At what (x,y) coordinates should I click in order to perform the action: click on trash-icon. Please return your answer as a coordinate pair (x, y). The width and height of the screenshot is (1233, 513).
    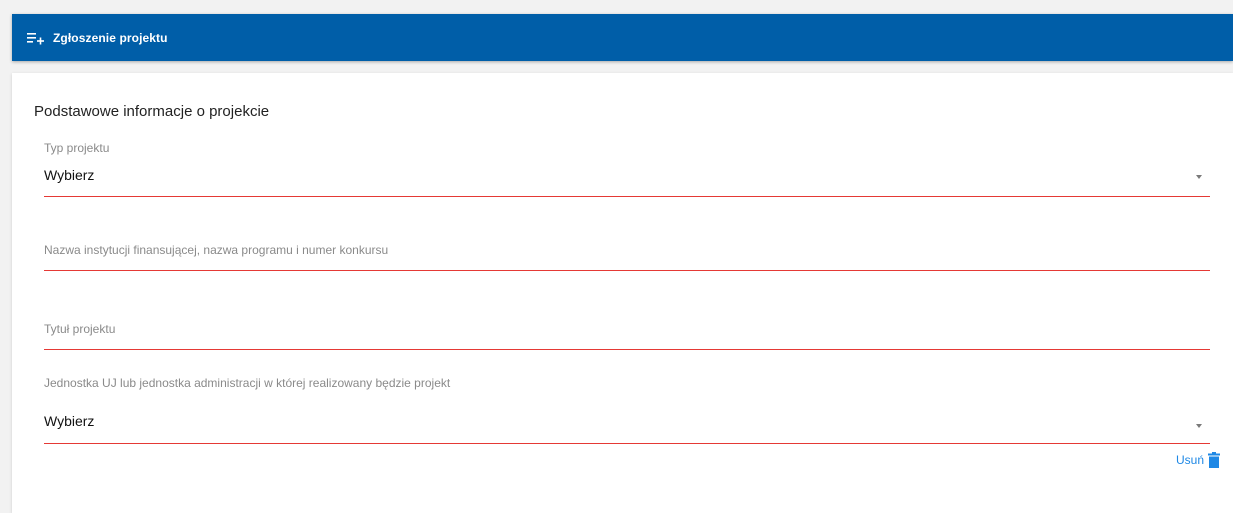
    Looking at the image, I should click on (1214, 460).